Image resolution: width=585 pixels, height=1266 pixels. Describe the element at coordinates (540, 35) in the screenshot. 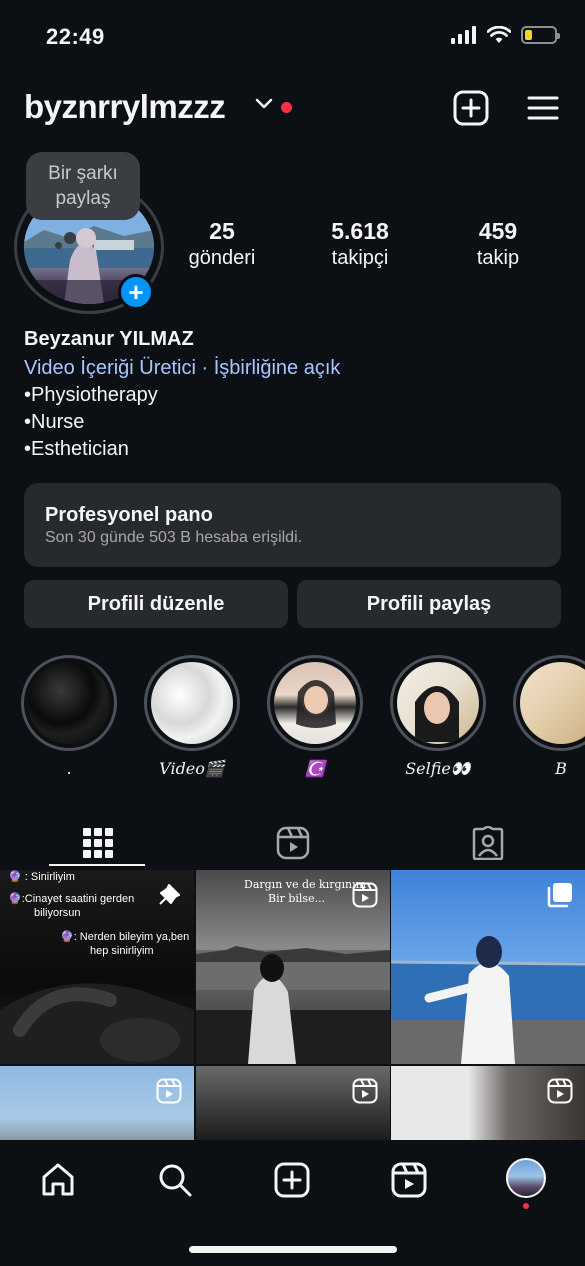

I see `battery-icon` at that location.